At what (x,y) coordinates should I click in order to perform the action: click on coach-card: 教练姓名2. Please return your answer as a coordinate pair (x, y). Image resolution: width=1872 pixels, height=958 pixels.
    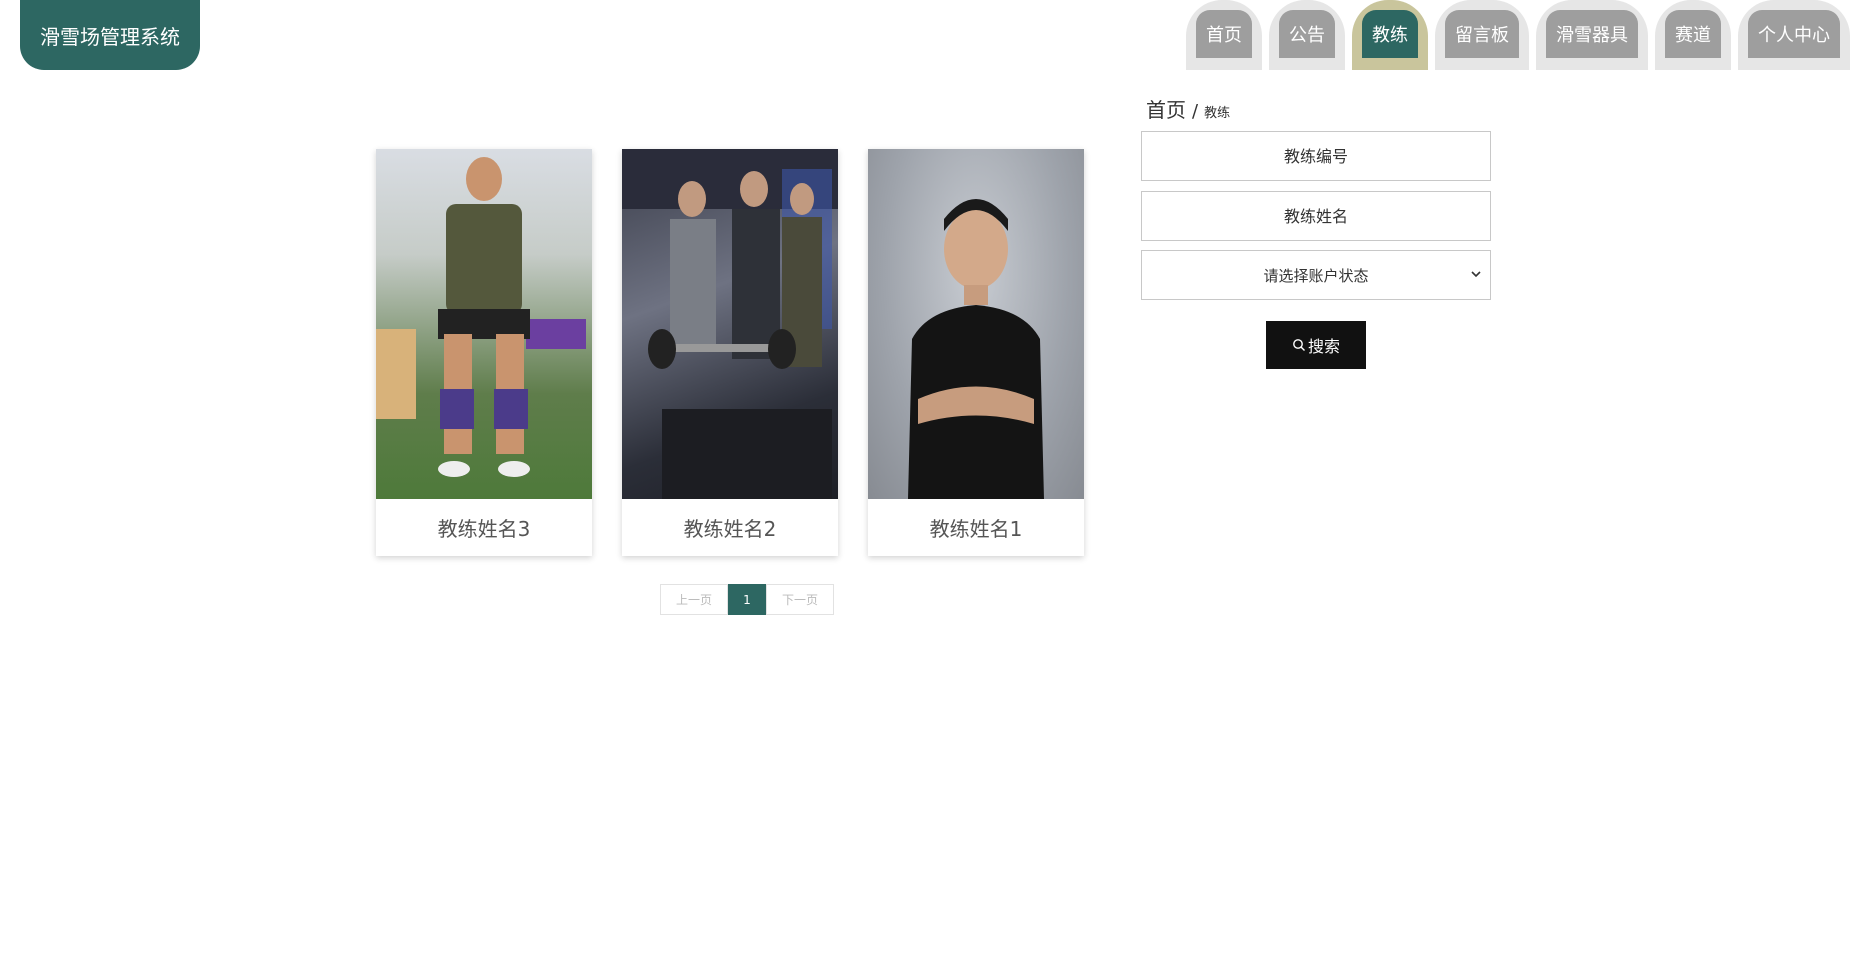
    Looking at the image, I should click on (730, 352).